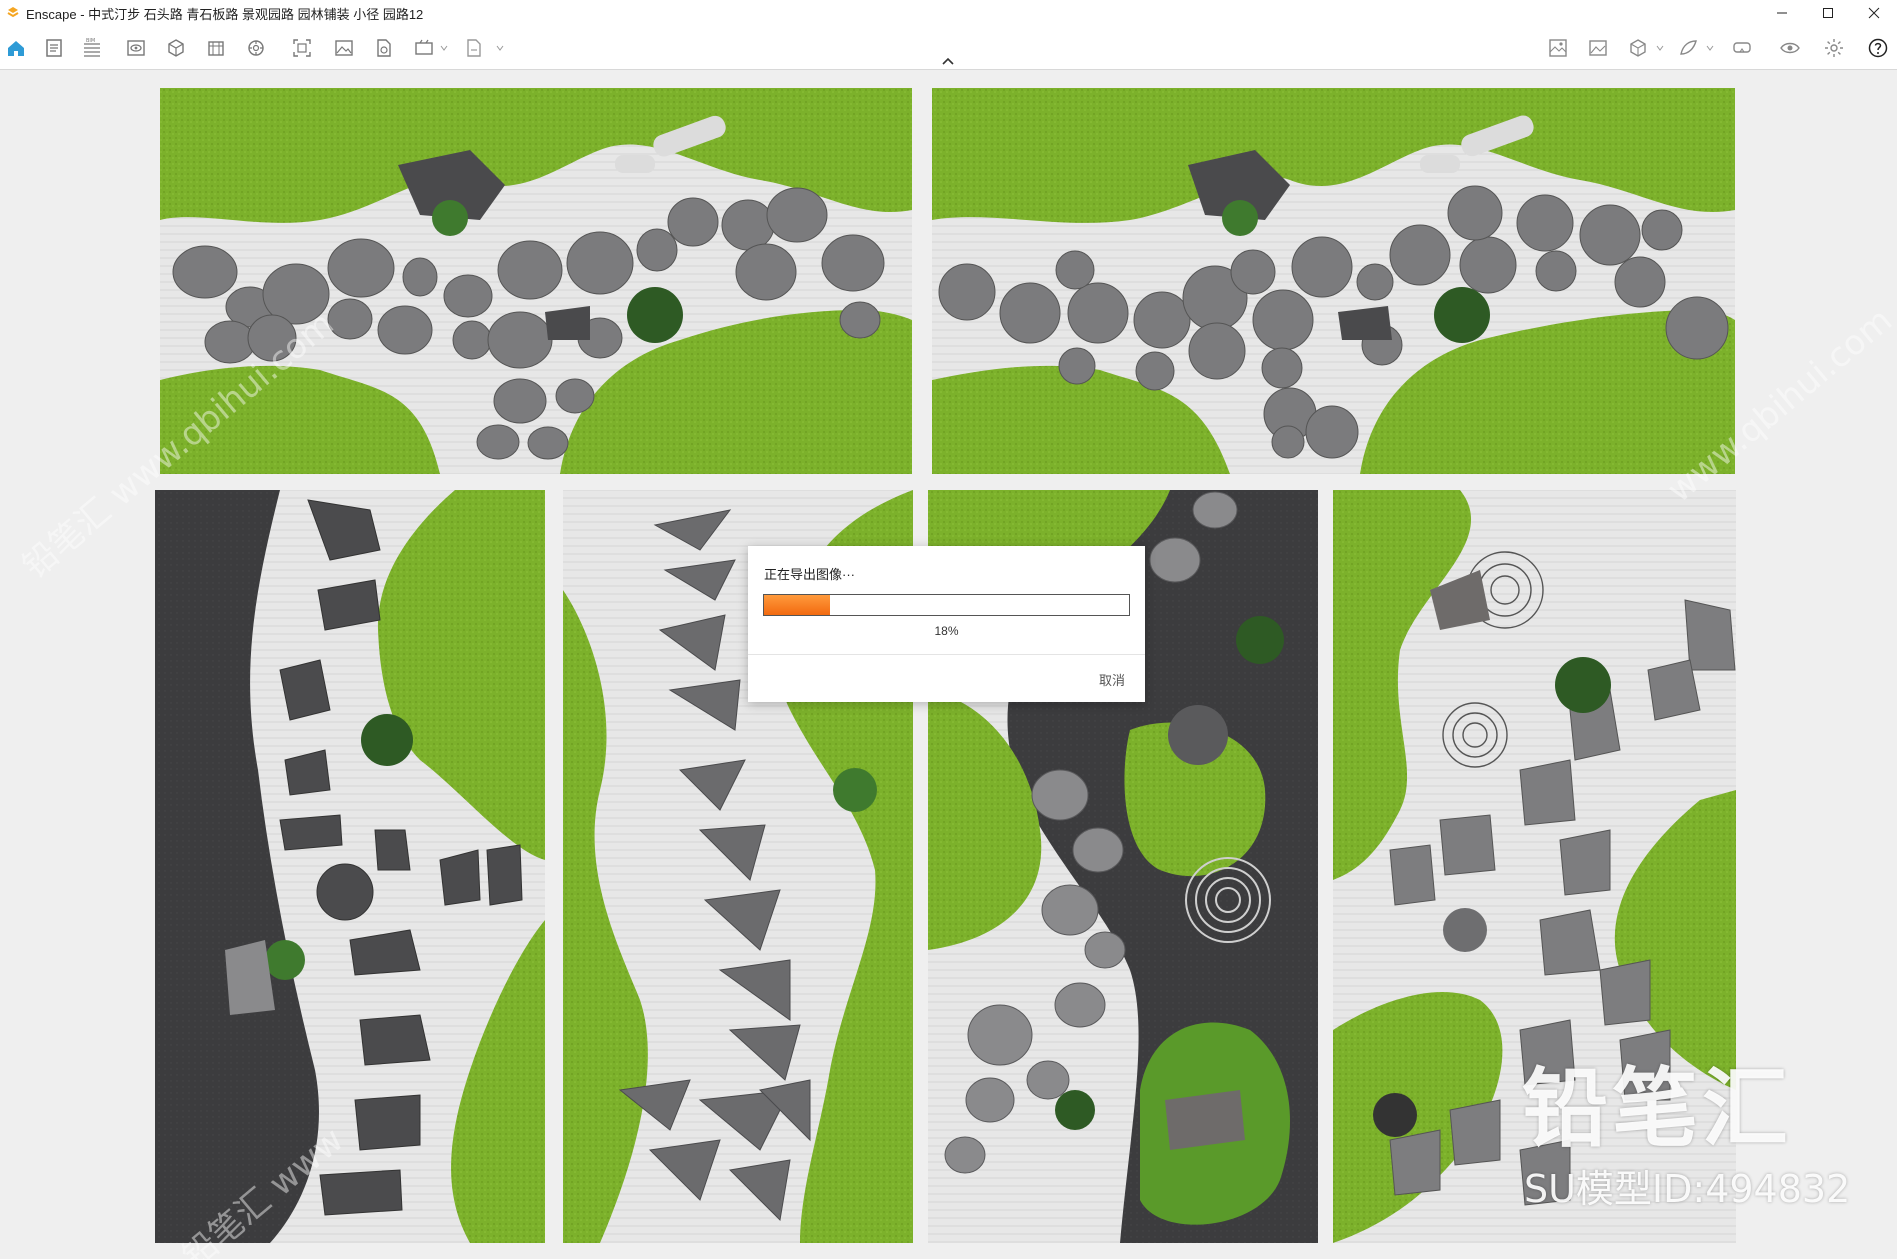 Image resolution: width=1897 pixels, height=1259 pixels. I want to click on asset-button, so click(176, 48).